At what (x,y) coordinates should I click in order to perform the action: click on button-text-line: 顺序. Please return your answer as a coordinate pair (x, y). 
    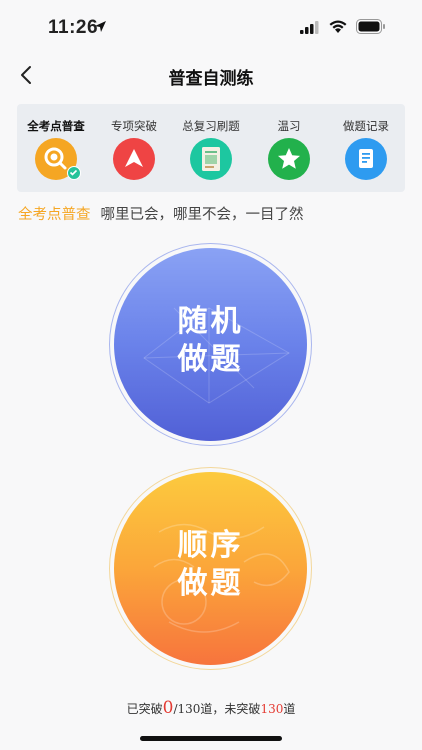
    Looking at the image, I should click on (210, 545).